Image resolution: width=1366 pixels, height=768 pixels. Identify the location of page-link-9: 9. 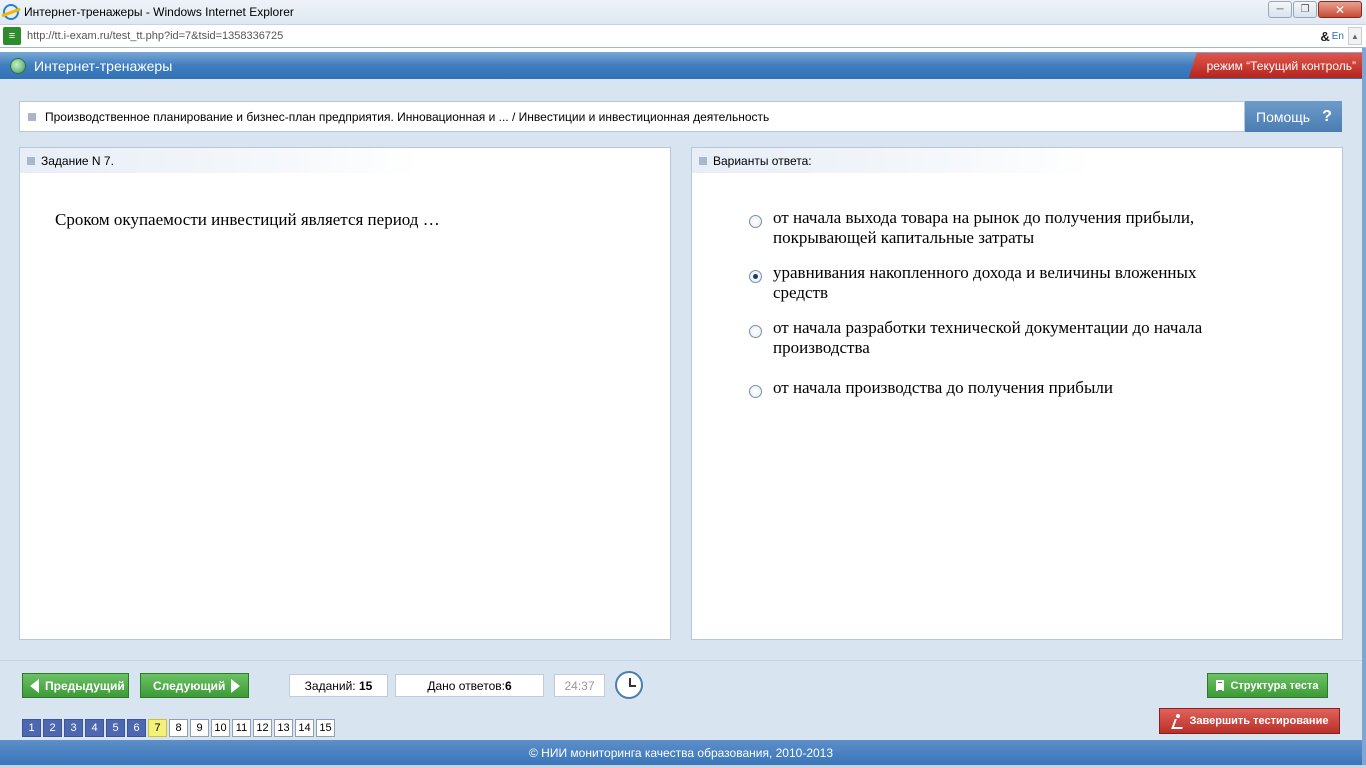
(199, 728).